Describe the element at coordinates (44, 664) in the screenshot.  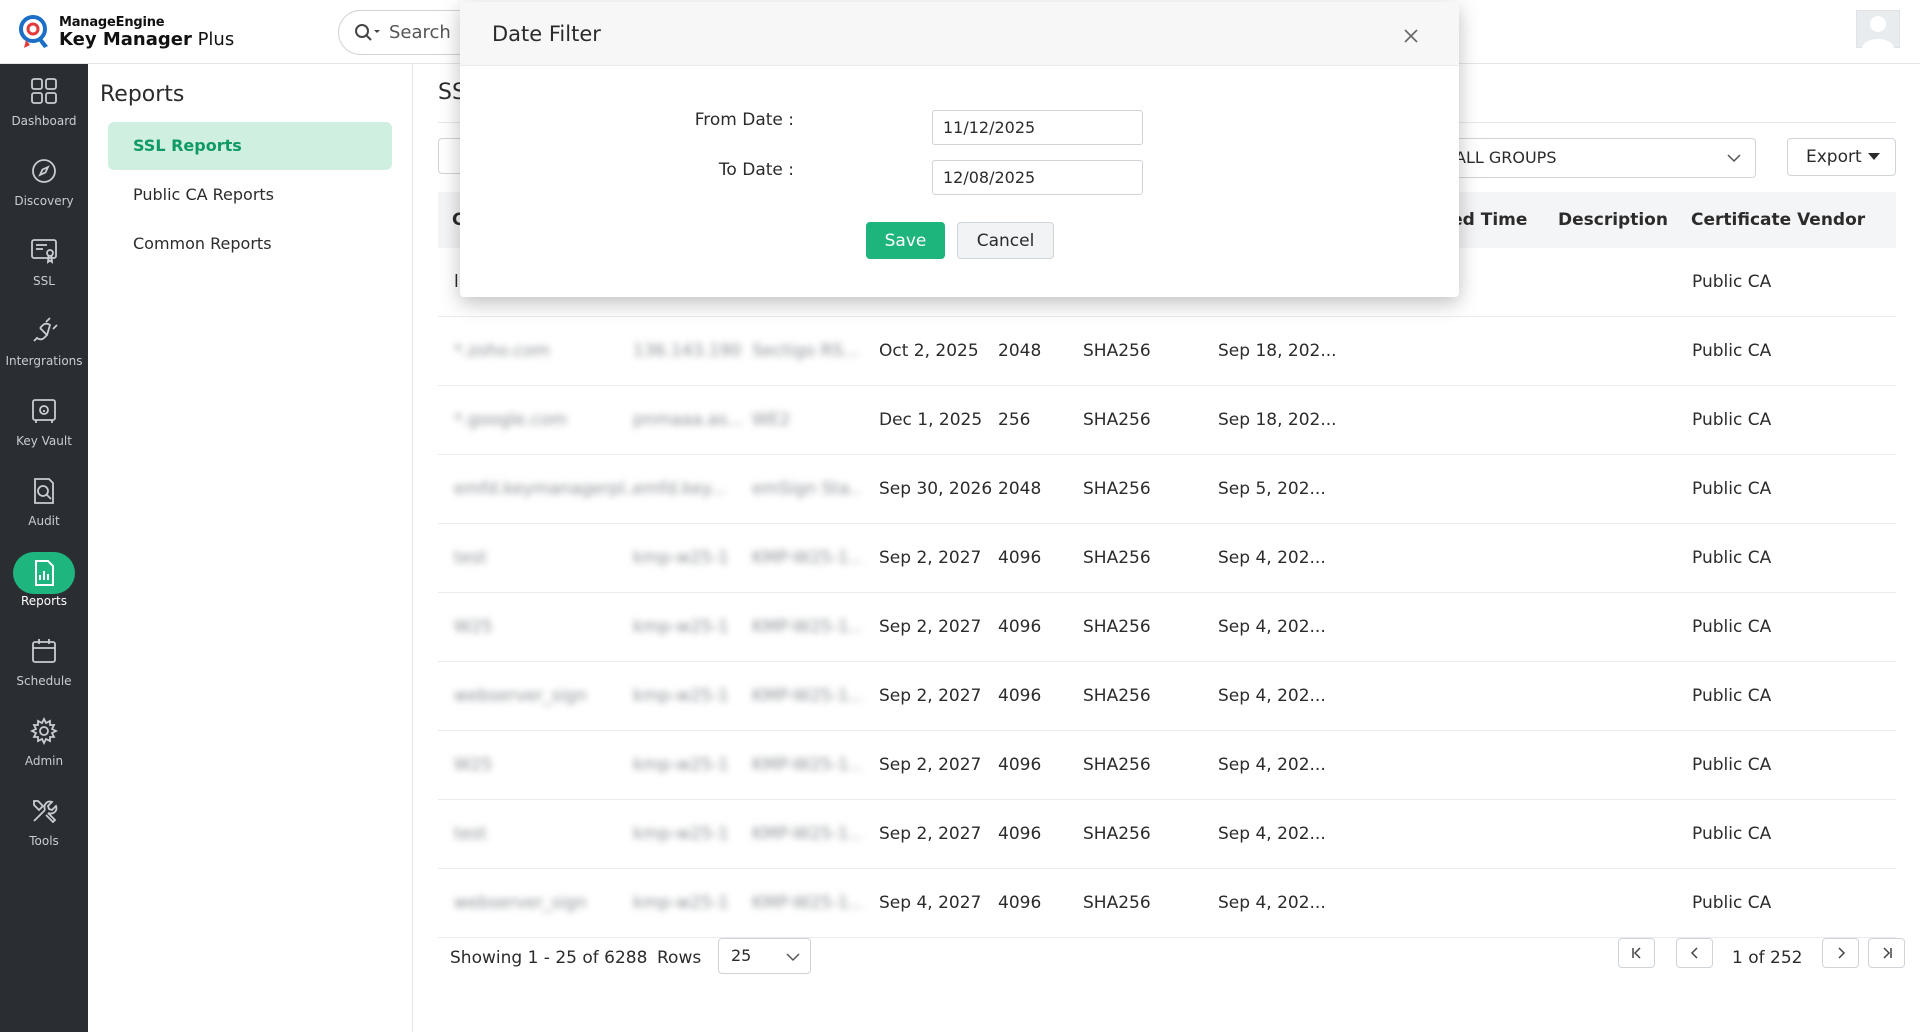
I see `nav-item-schedule: Schedule` at that location.